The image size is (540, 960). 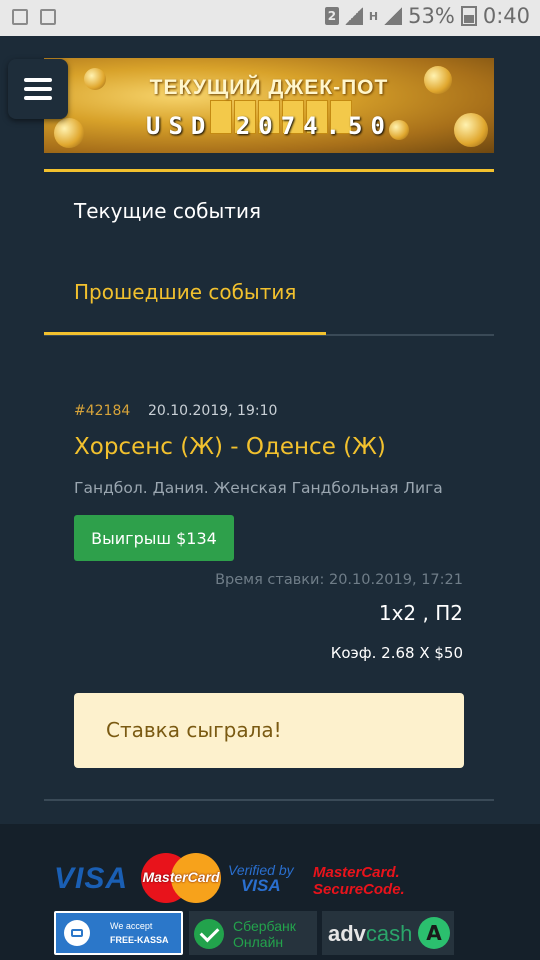 I want to click on freekassa-badge: We accept FREE-KASSA, so click(x=118, y=933).